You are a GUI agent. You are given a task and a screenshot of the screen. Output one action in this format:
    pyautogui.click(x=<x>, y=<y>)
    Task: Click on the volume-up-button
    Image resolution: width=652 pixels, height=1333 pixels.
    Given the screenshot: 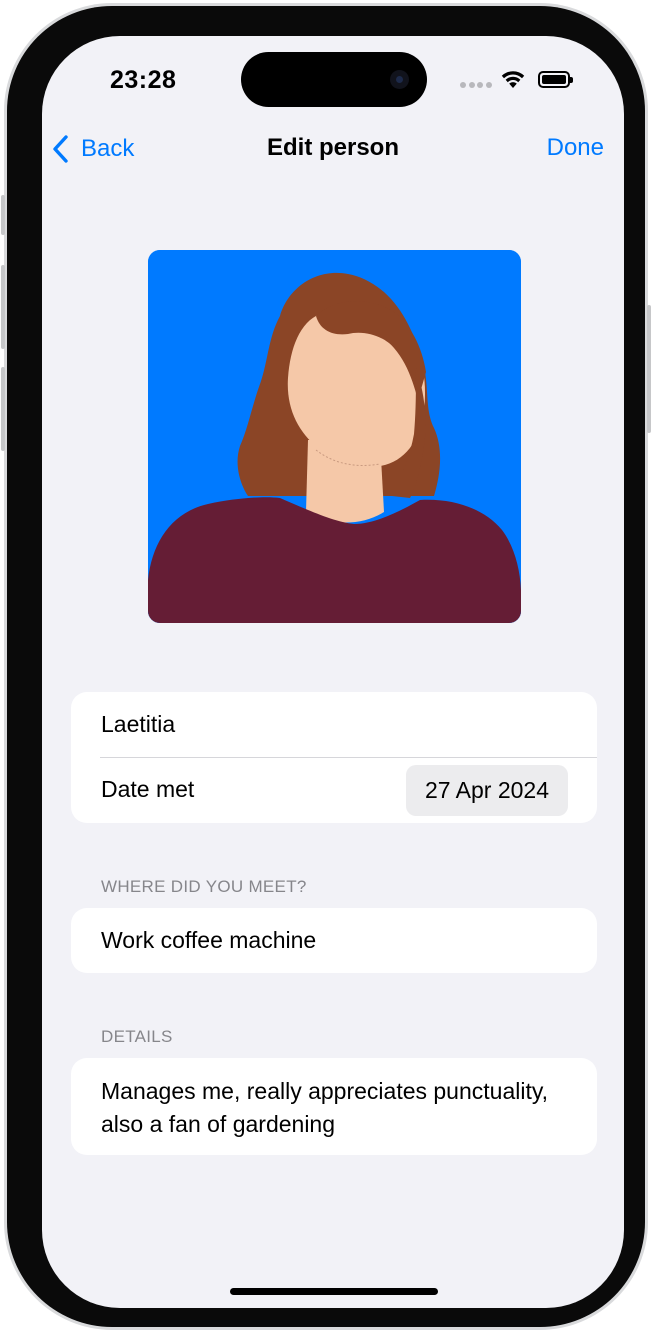 What is the action you would take?
    pyautogui.click(x=3, y=307)
    